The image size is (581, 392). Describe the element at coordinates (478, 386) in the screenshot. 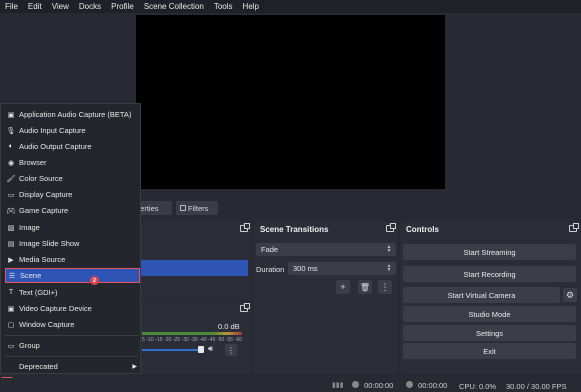

I see `cpu-usage: CPU: 0.0%` at that location.